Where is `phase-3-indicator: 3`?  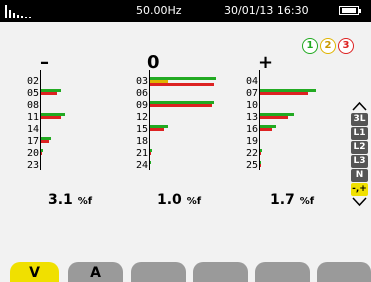 phase-3-indicator: 3 is located at coordinates (346, 46).